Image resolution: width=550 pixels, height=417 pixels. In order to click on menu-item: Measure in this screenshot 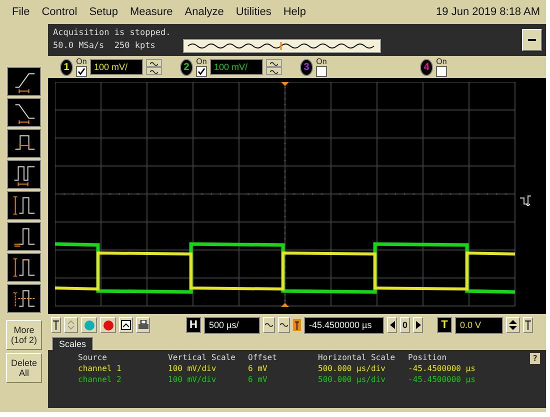, I will do `click(151, 12)`.